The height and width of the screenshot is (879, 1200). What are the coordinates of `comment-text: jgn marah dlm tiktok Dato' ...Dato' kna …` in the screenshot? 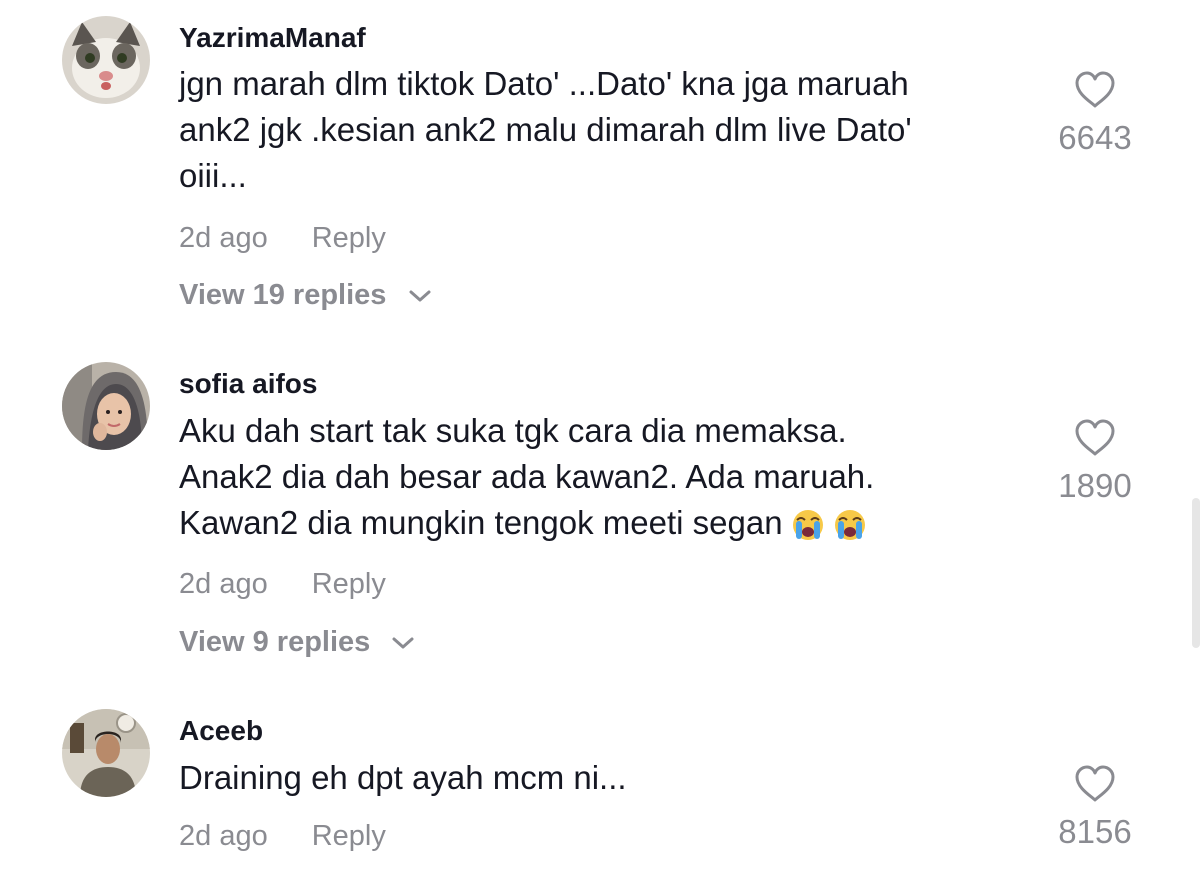 It's located at (604, 130).